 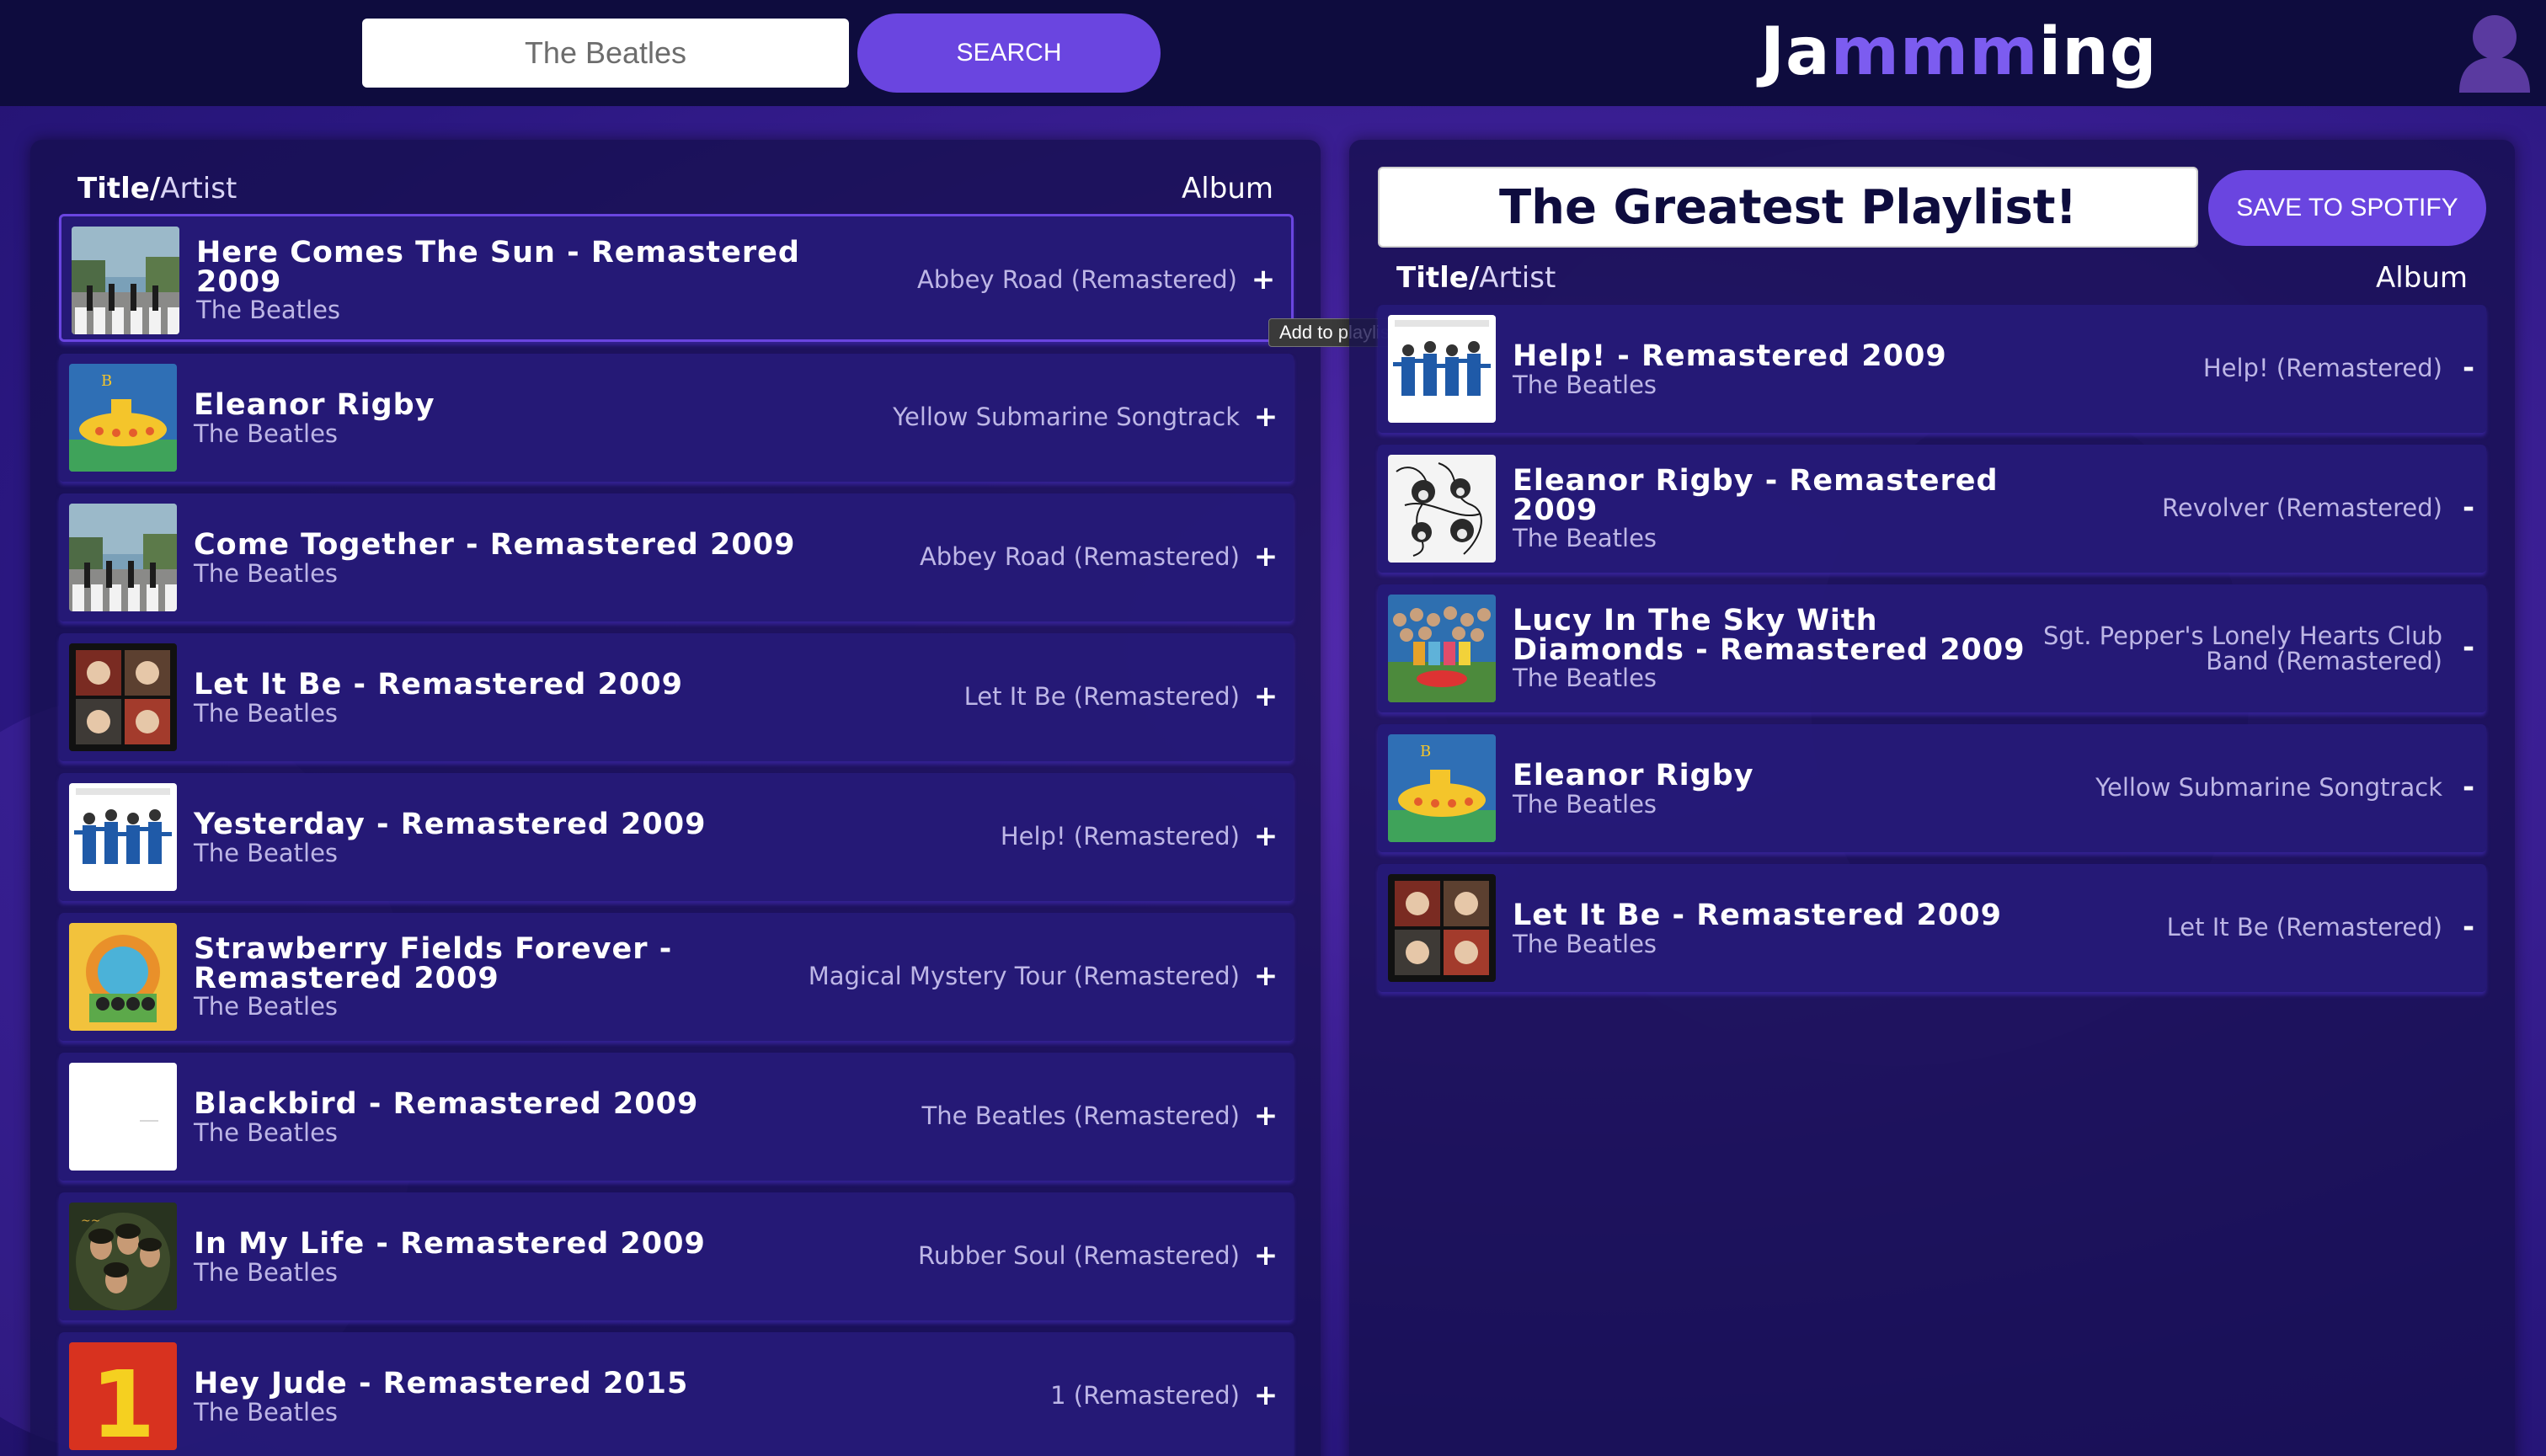 What do you see at coordinates (2242, 635) in the screenshot?
I see `track-album-line-1: Sgt. Pepper's Lonely Hearts Club` at bounding box center [2242, 635].